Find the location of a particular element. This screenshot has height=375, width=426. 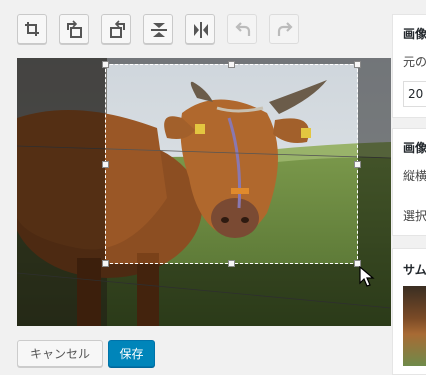

thumbnail-panel: サム is located at coordinates (409, 311).